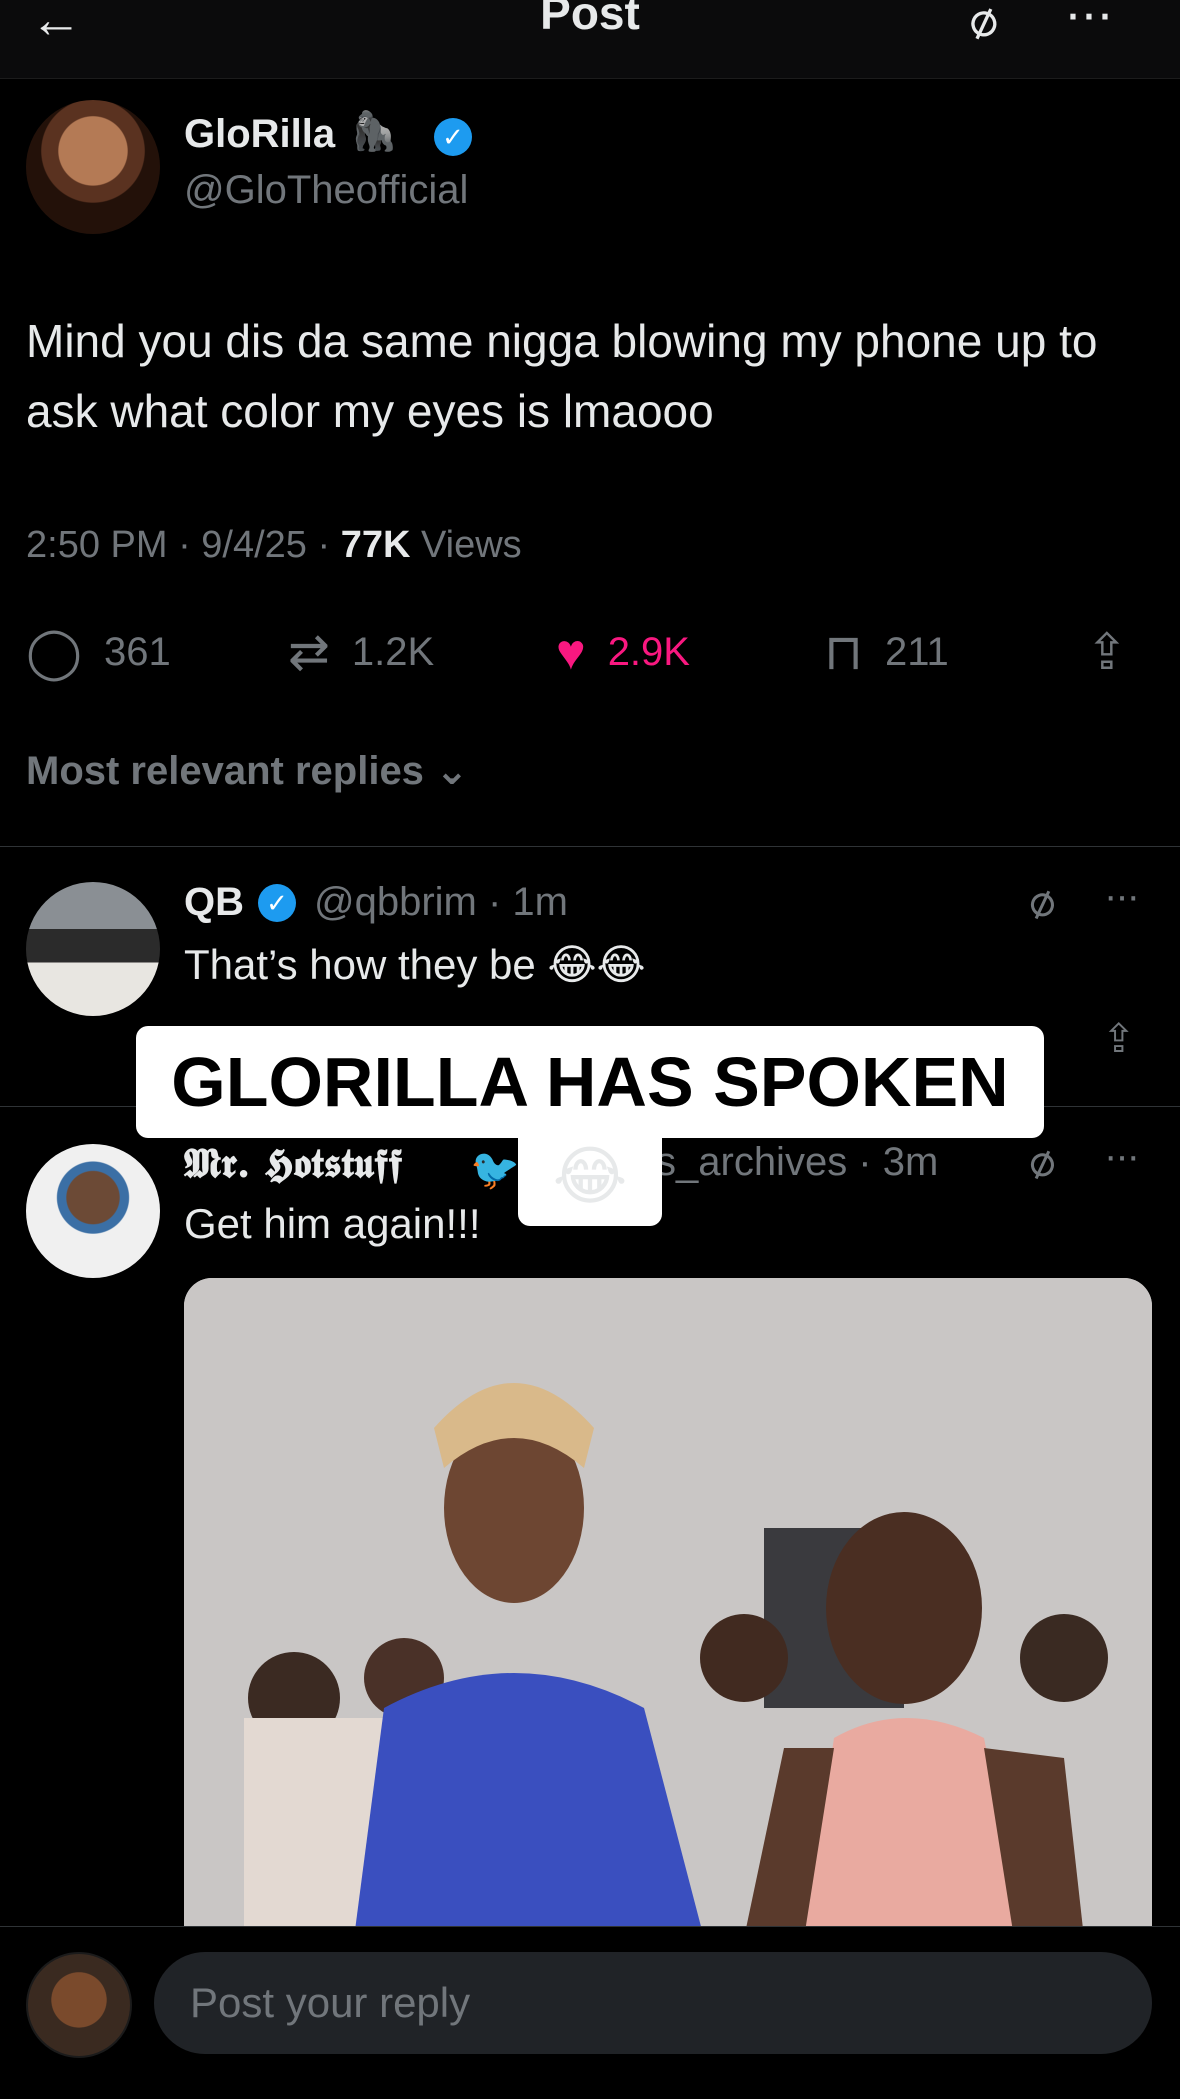  Describe the element at coordinates (590, 1082) in the screenshot. I see `caption-overlay: GLORILLA HAS SPOKEN` at that location.